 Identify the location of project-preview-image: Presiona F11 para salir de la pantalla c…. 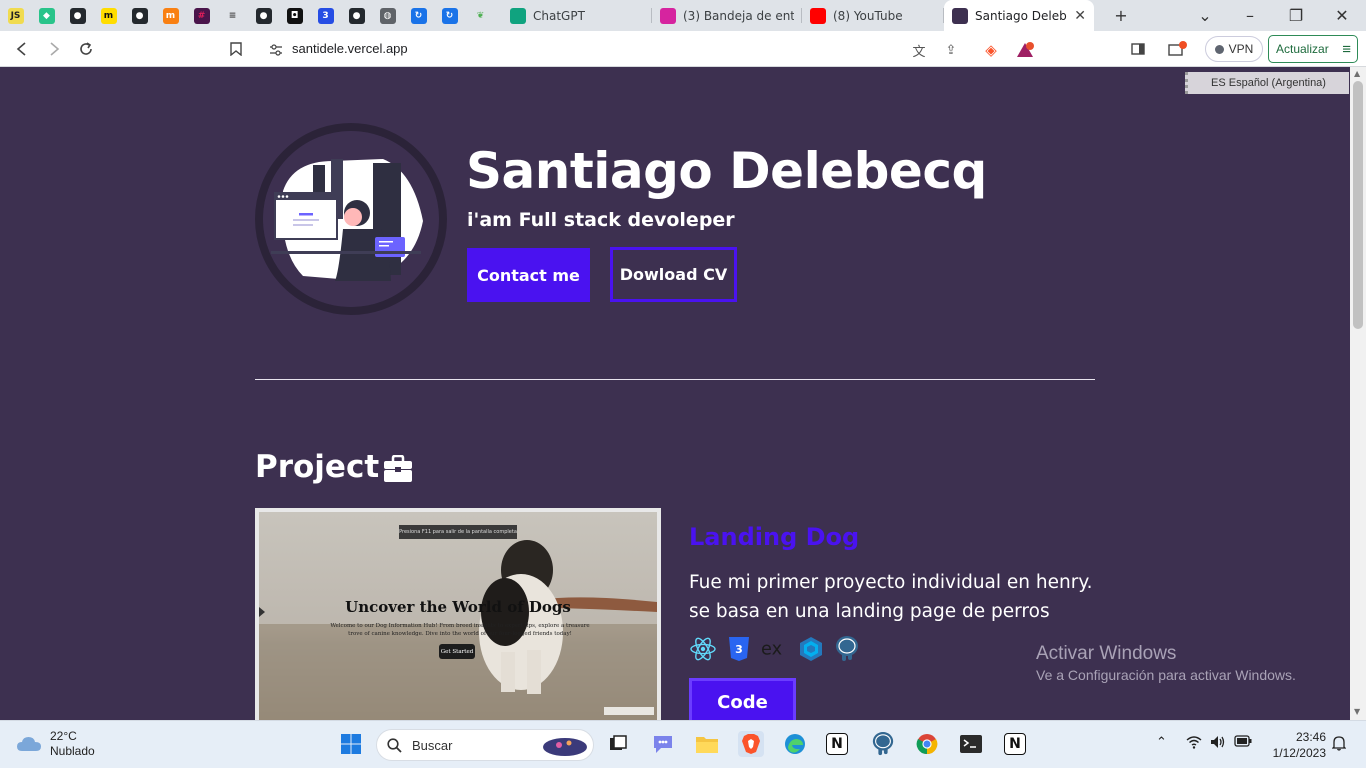
(458, 614).